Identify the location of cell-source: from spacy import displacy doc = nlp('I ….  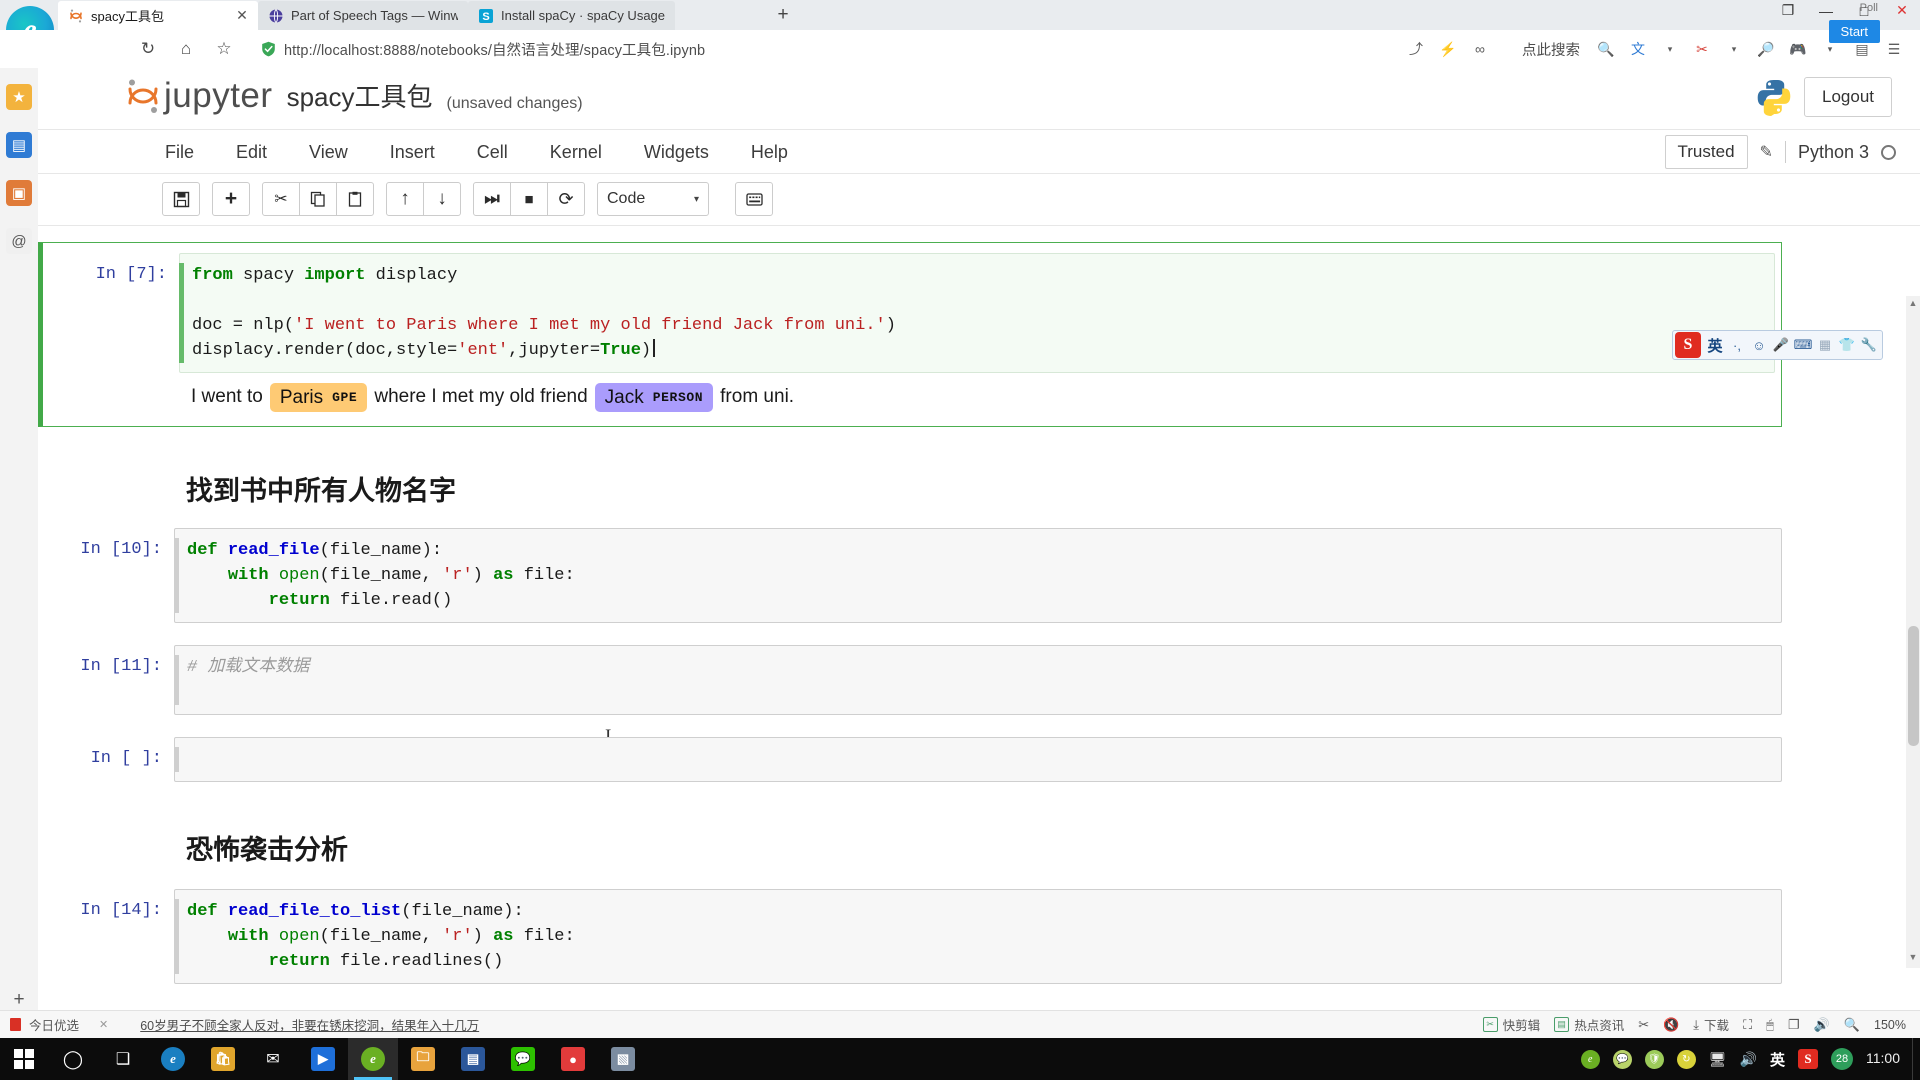
(976, 313).